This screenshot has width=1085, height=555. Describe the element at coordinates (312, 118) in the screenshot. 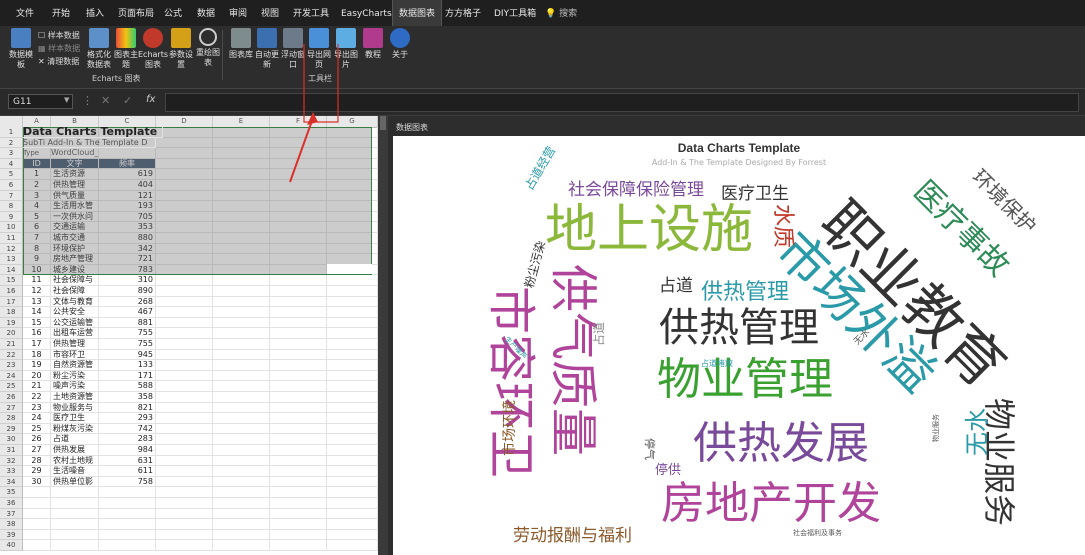

I see `arrow-head` at that location.